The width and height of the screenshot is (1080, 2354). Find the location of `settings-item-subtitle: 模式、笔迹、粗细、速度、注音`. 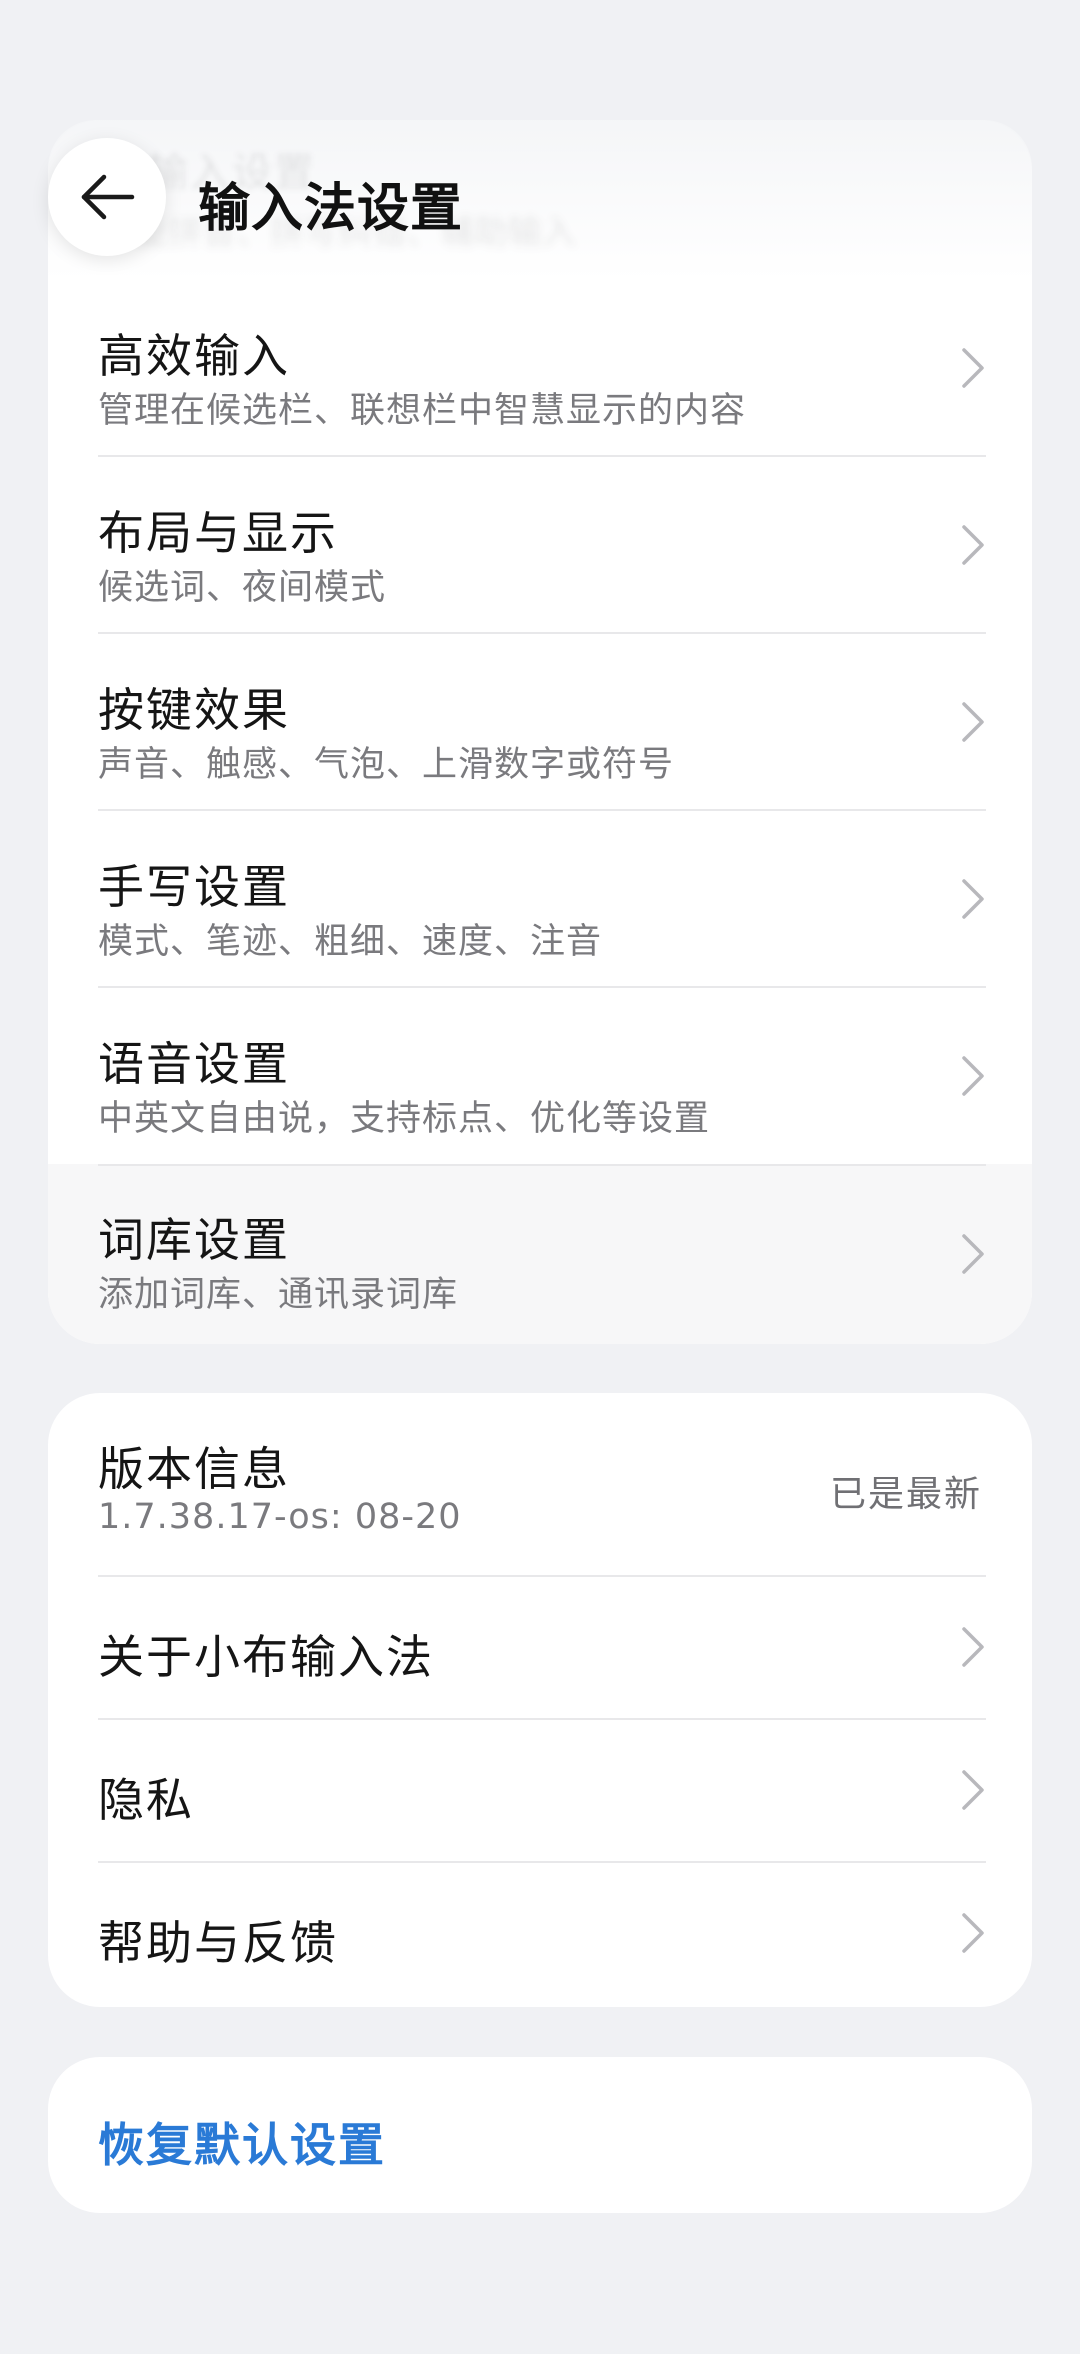

settings-item-subtitle: 模式、笔迹、粗细、速度、注音 is located at coordinates (350, 942).